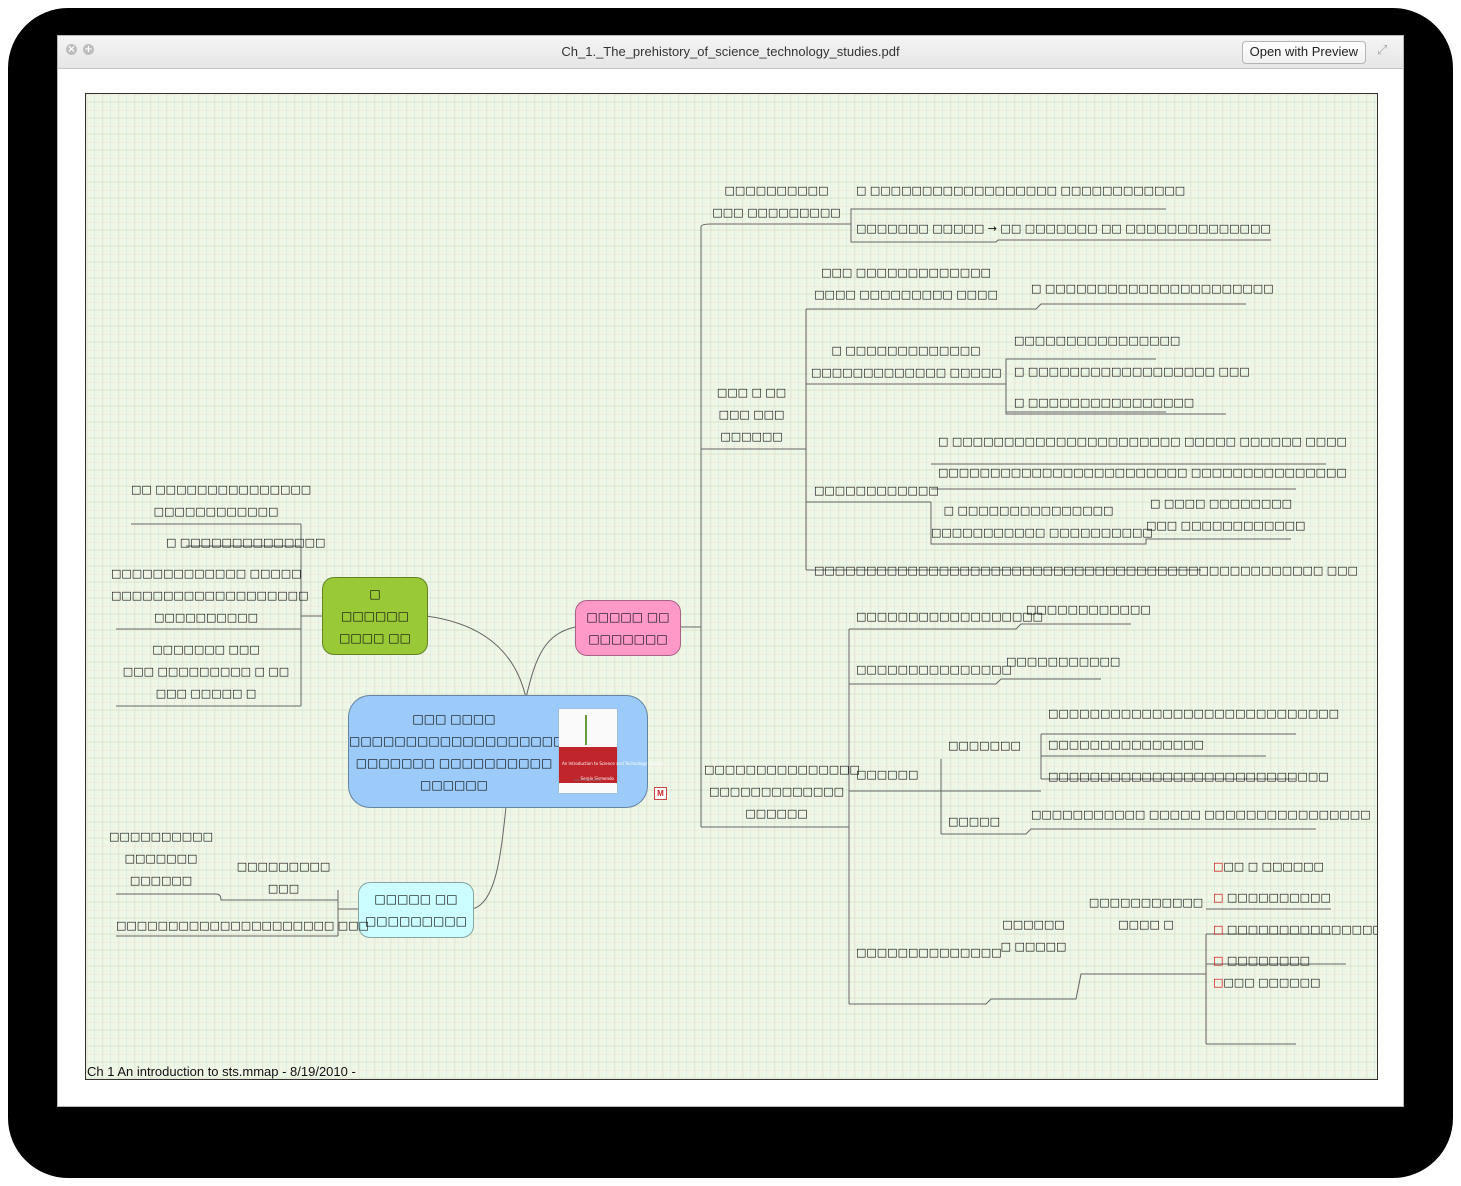 The height and width of the screenshot is (1186, 1461). I want to click on topic-cyan: □□□□□ □□ □□□□□□□□□, so click(416, 910).